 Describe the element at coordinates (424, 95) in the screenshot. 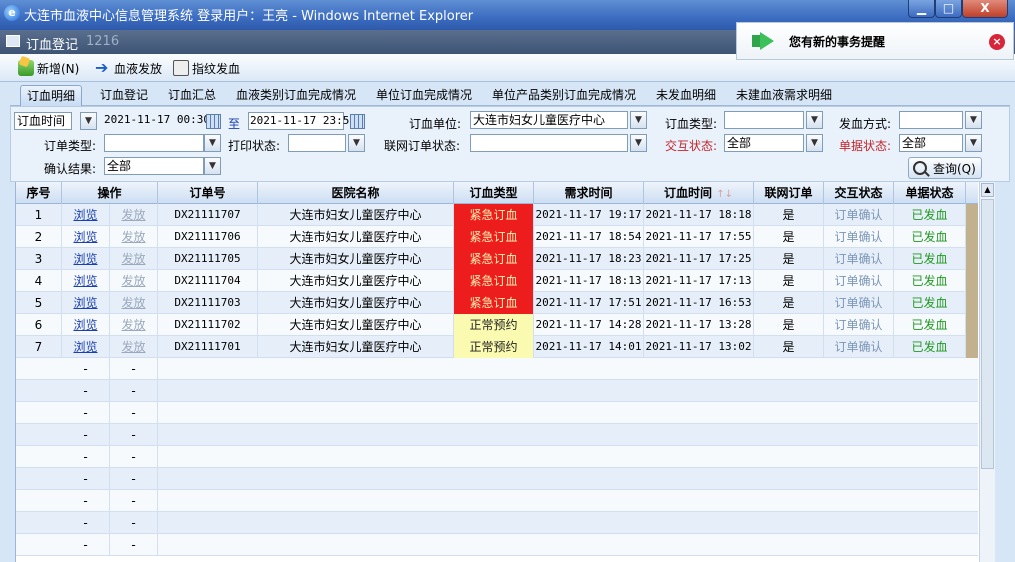

I see `tab-unit-completion: 单位订血完成情况` at that location.